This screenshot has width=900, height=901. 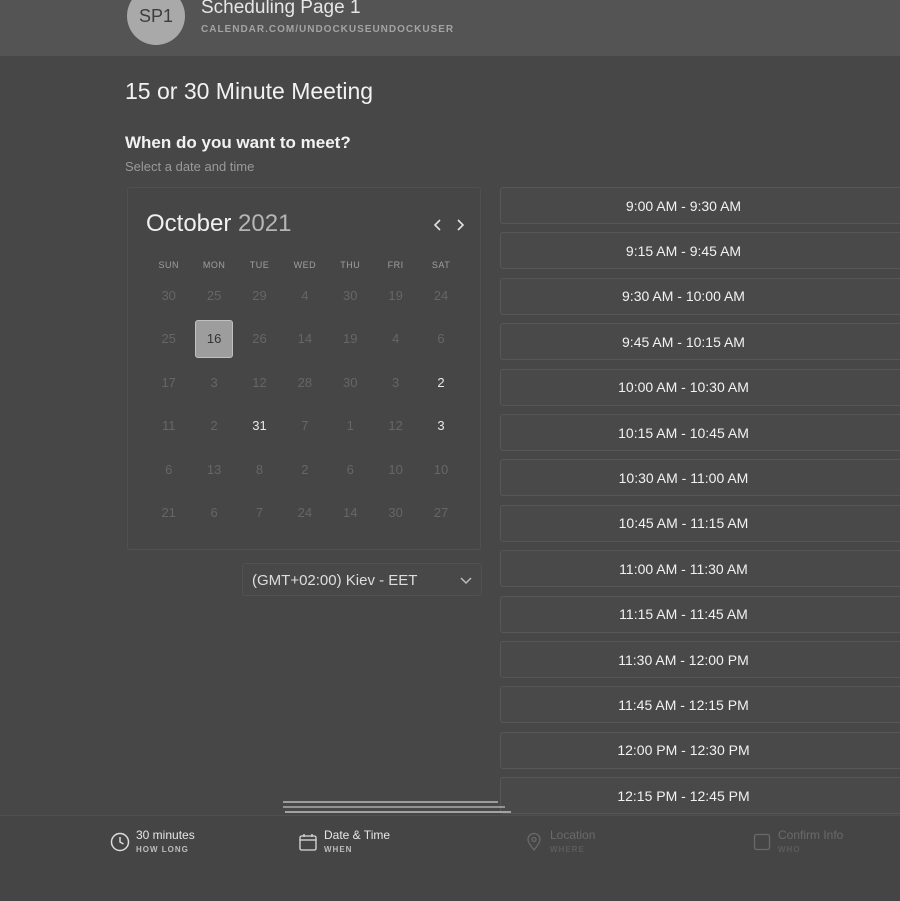 What do you see at coordinates (259, 265) in the screenshot?
I see `weekday-label: TUE` at bounding box center [259, 265].